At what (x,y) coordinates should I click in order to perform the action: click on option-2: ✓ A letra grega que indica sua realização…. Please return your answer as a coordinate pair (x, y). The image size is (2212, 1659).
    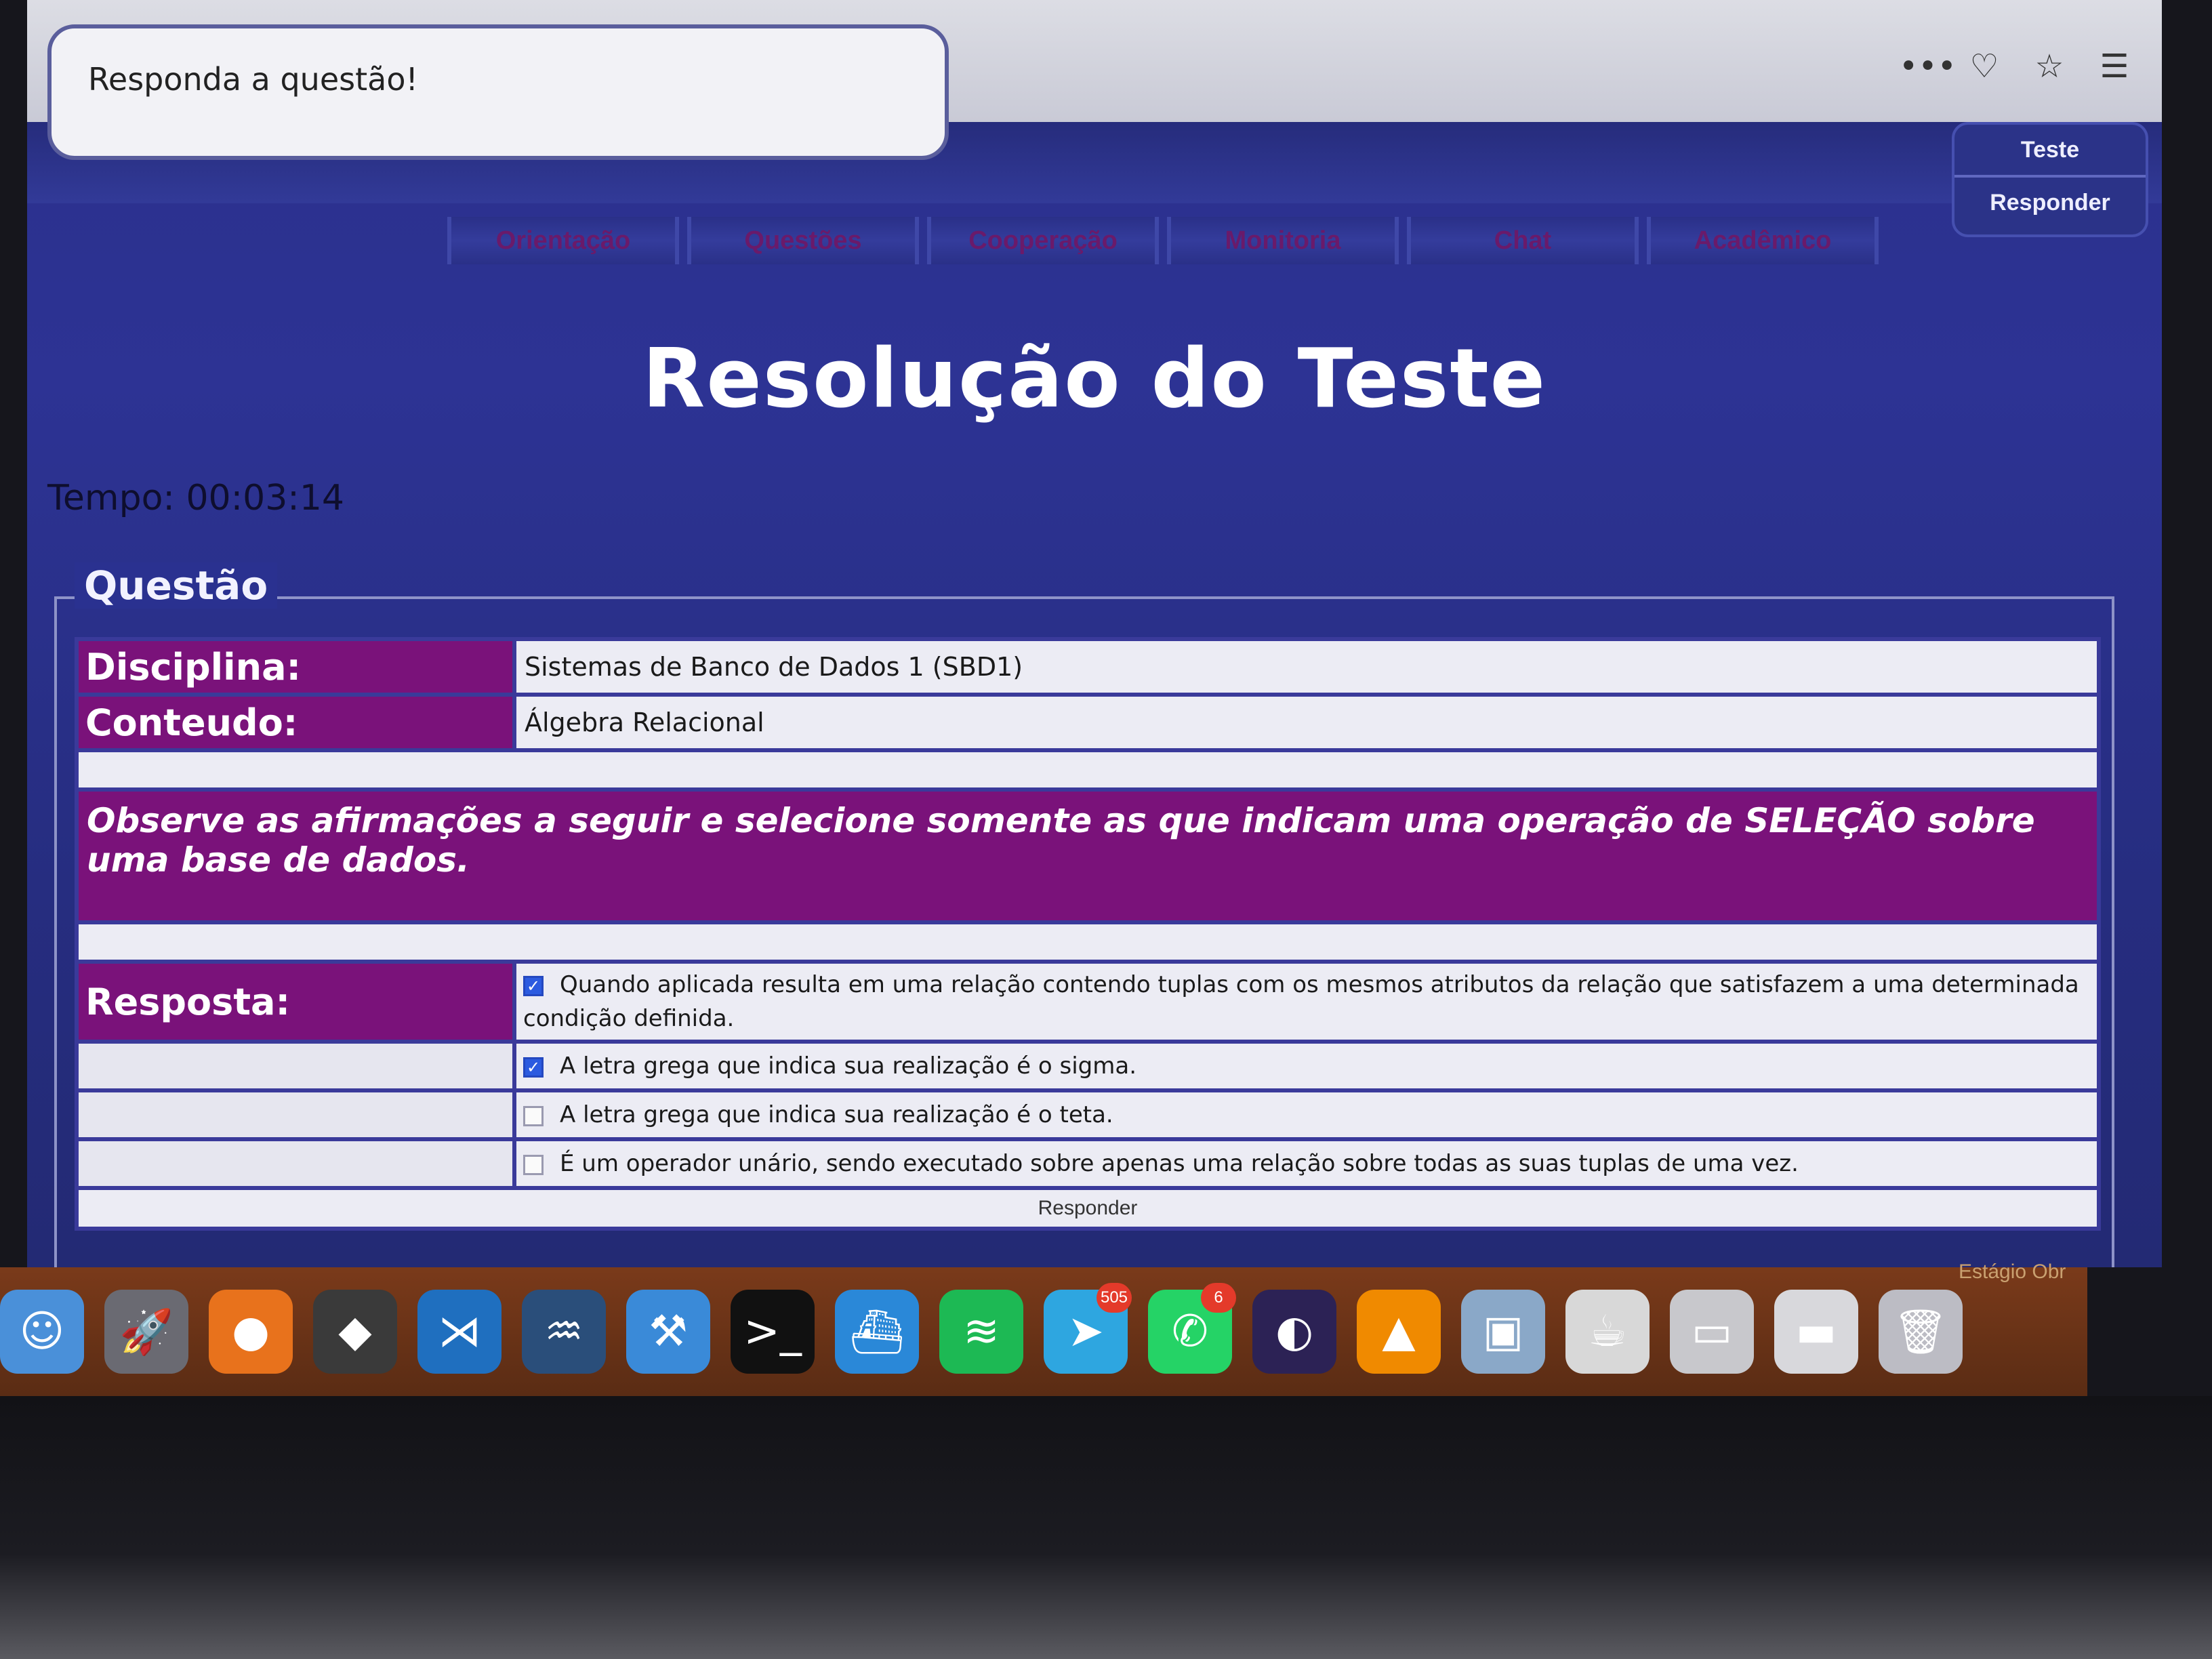
    Looking at the image, I should click on (1306, 1066).